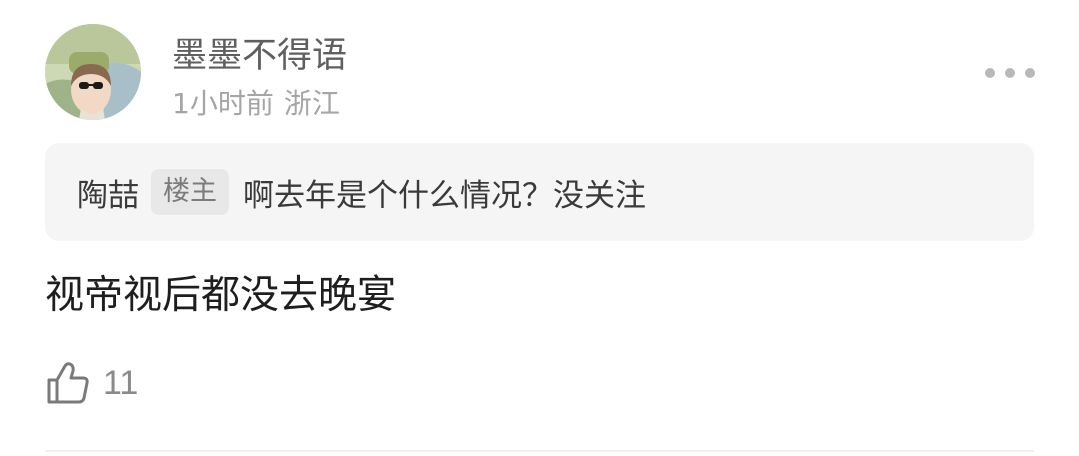 The height and width of the screenshot is (456, 1079). I want to click on thumbs-up-icon, so click(68, 383).